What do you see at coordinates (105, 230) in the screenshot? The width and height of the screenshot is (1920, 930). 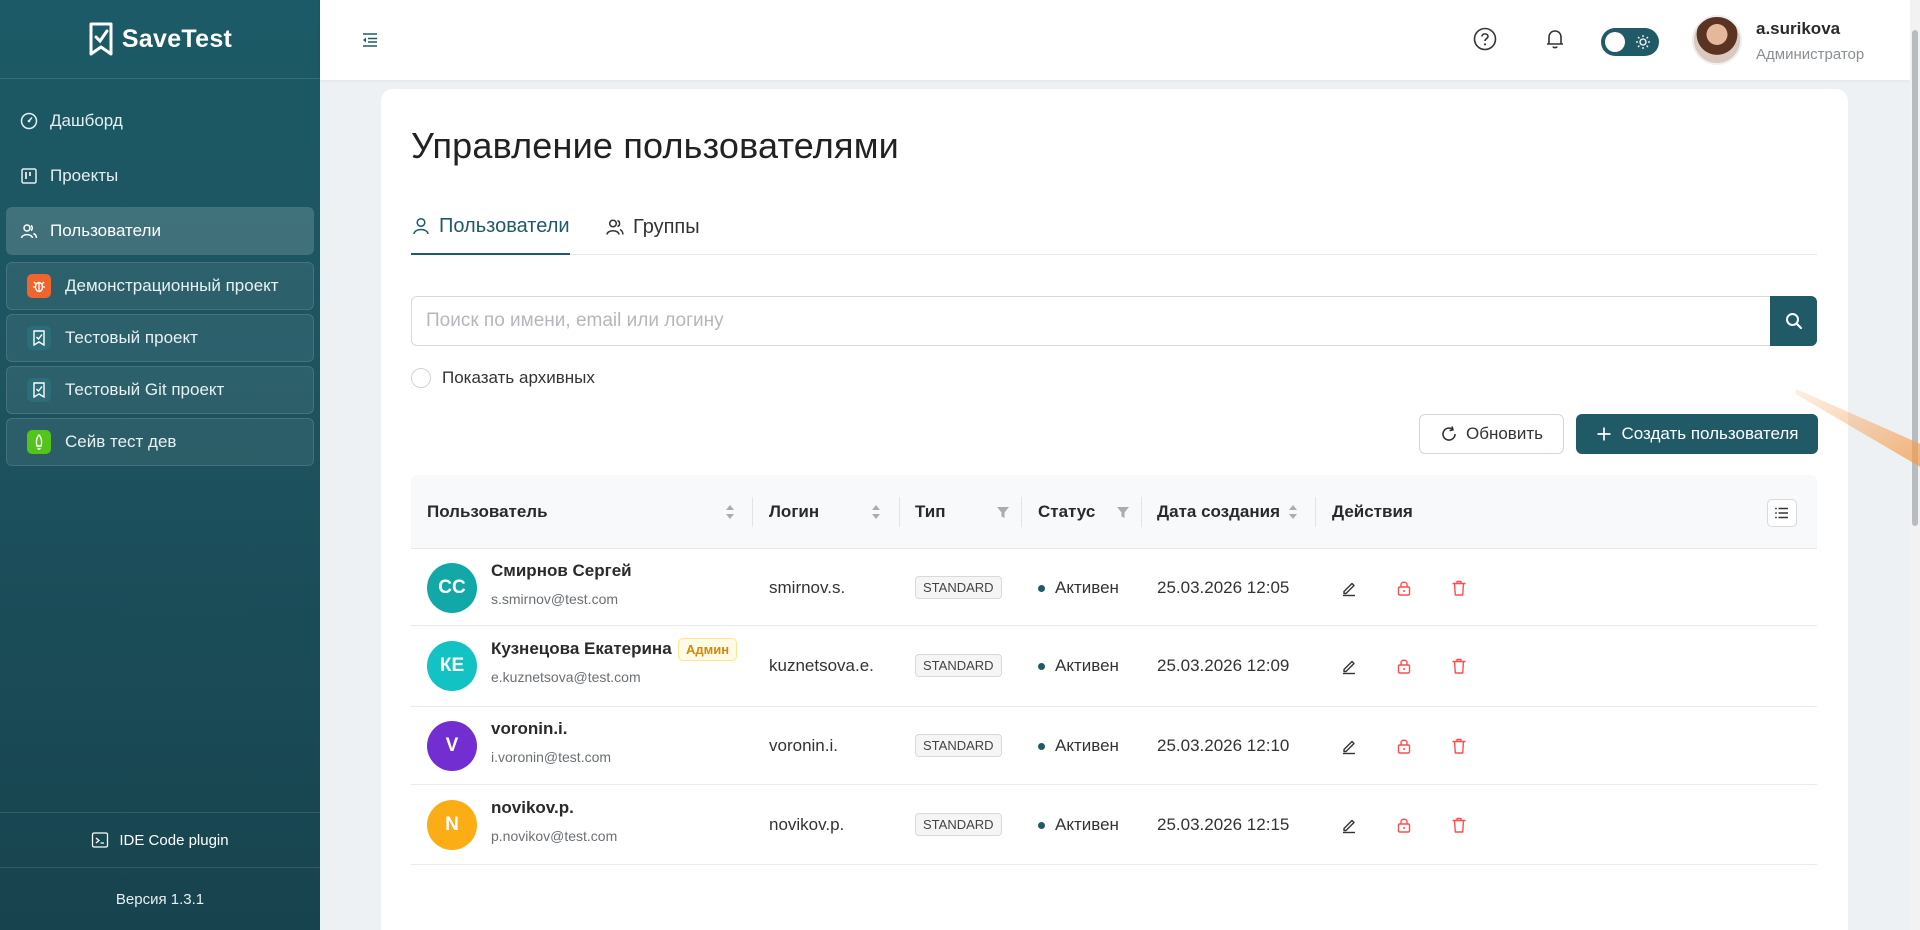 I see `sidebar-item-label: Пользователи` at bounding box center [105, 230].